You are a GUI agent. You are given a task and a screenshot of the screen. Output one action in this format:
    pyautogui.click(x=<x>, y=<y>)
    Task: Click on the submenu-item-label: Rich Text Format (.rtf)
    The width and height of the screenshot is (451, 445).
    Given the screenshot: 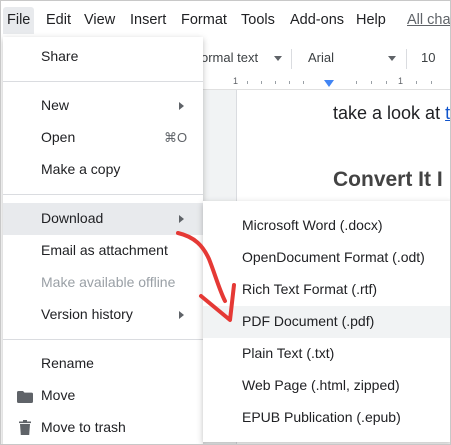 What is the action you would take?
    pyautogui.click(x=310, y=289)
    